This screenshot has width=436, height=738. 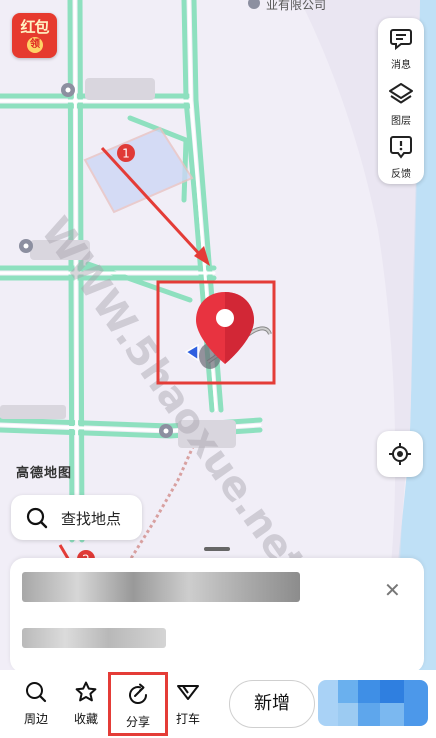 What do you see at coordinates (85, 719) in the screenshot?
I see `favorite-label: 收藏` at bounding box center [85, 719].